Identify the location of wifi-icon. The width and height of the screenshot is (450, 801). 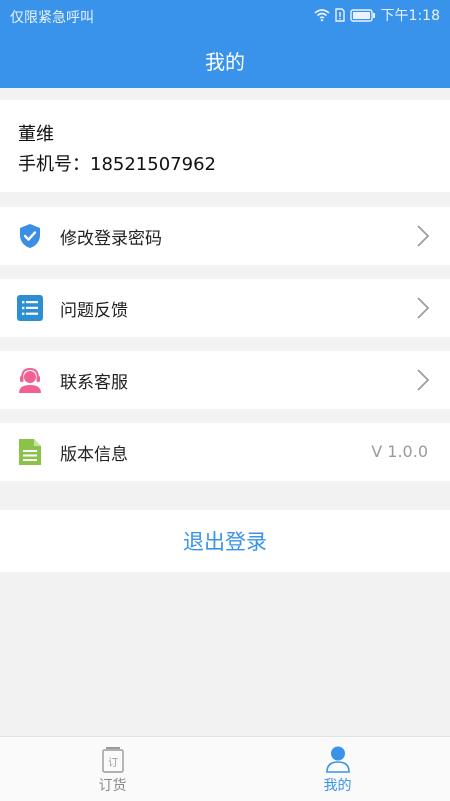
(322, 15).